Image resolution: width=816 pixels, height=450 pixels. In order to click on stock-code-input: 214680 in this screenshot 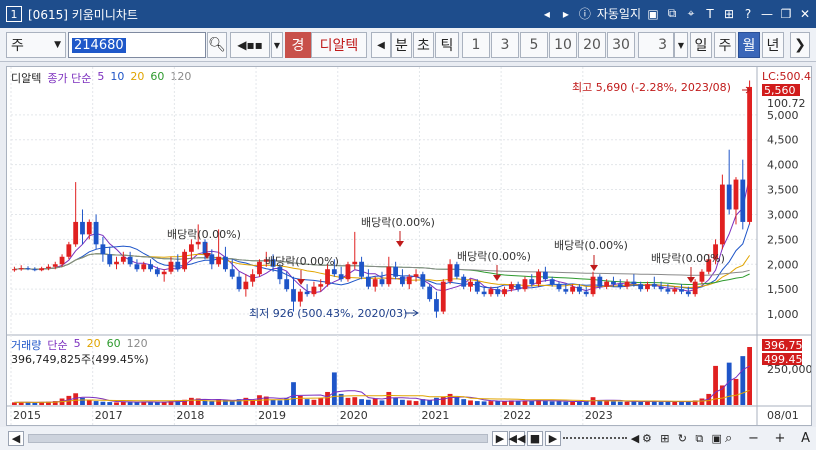, I will do `click(137, 45)`.